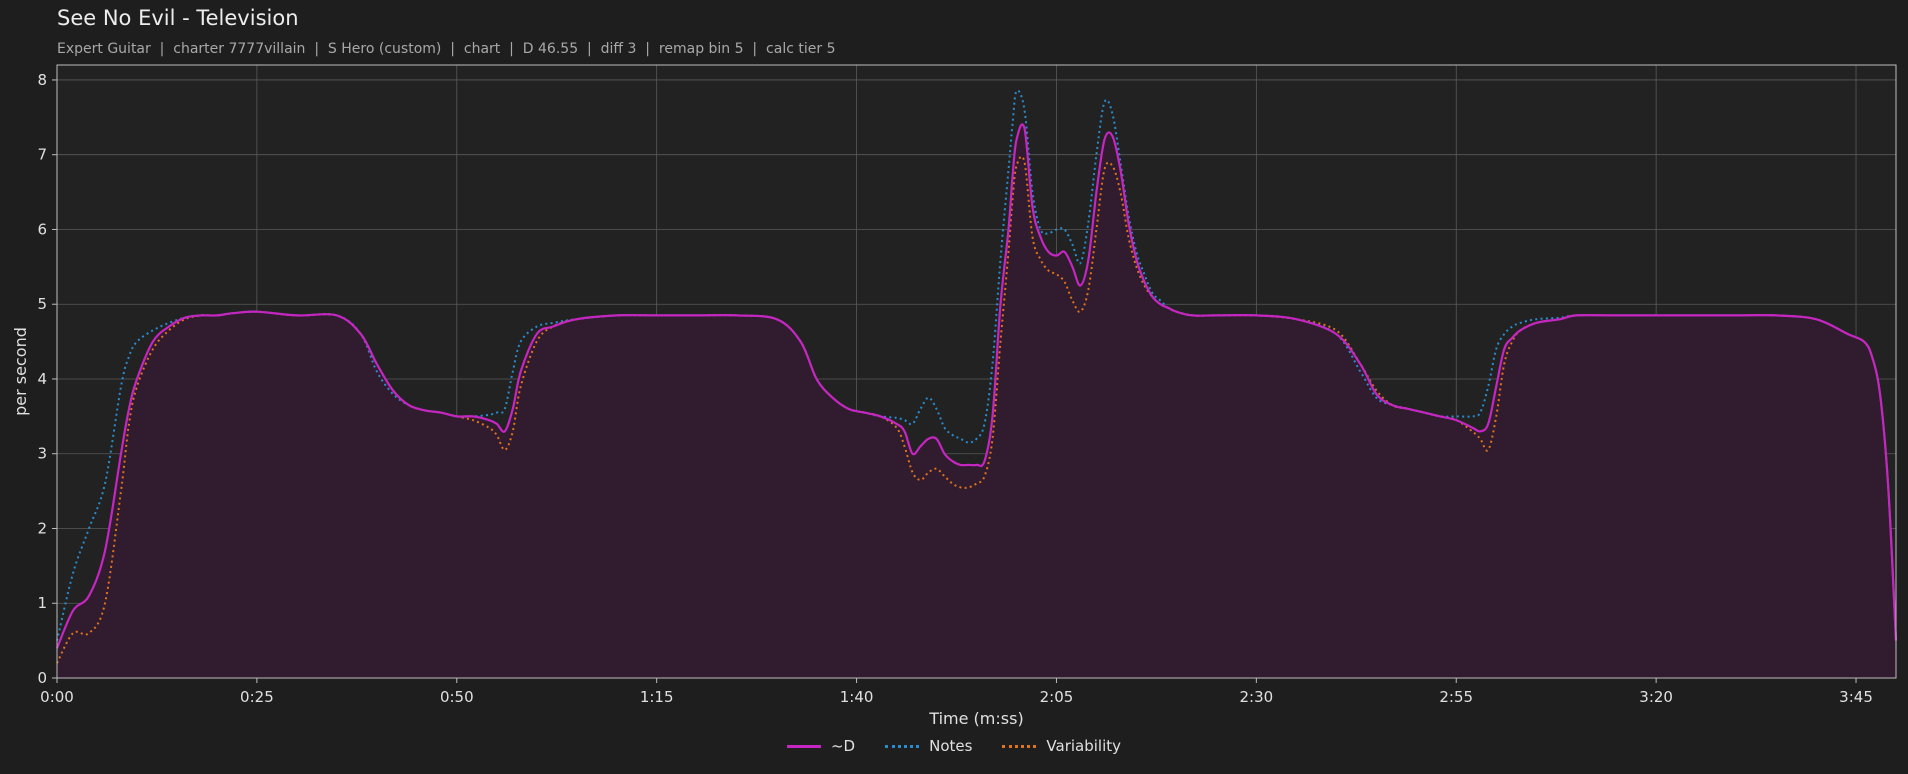  I want to click on y-tick-label: 2, so click(42, 528).